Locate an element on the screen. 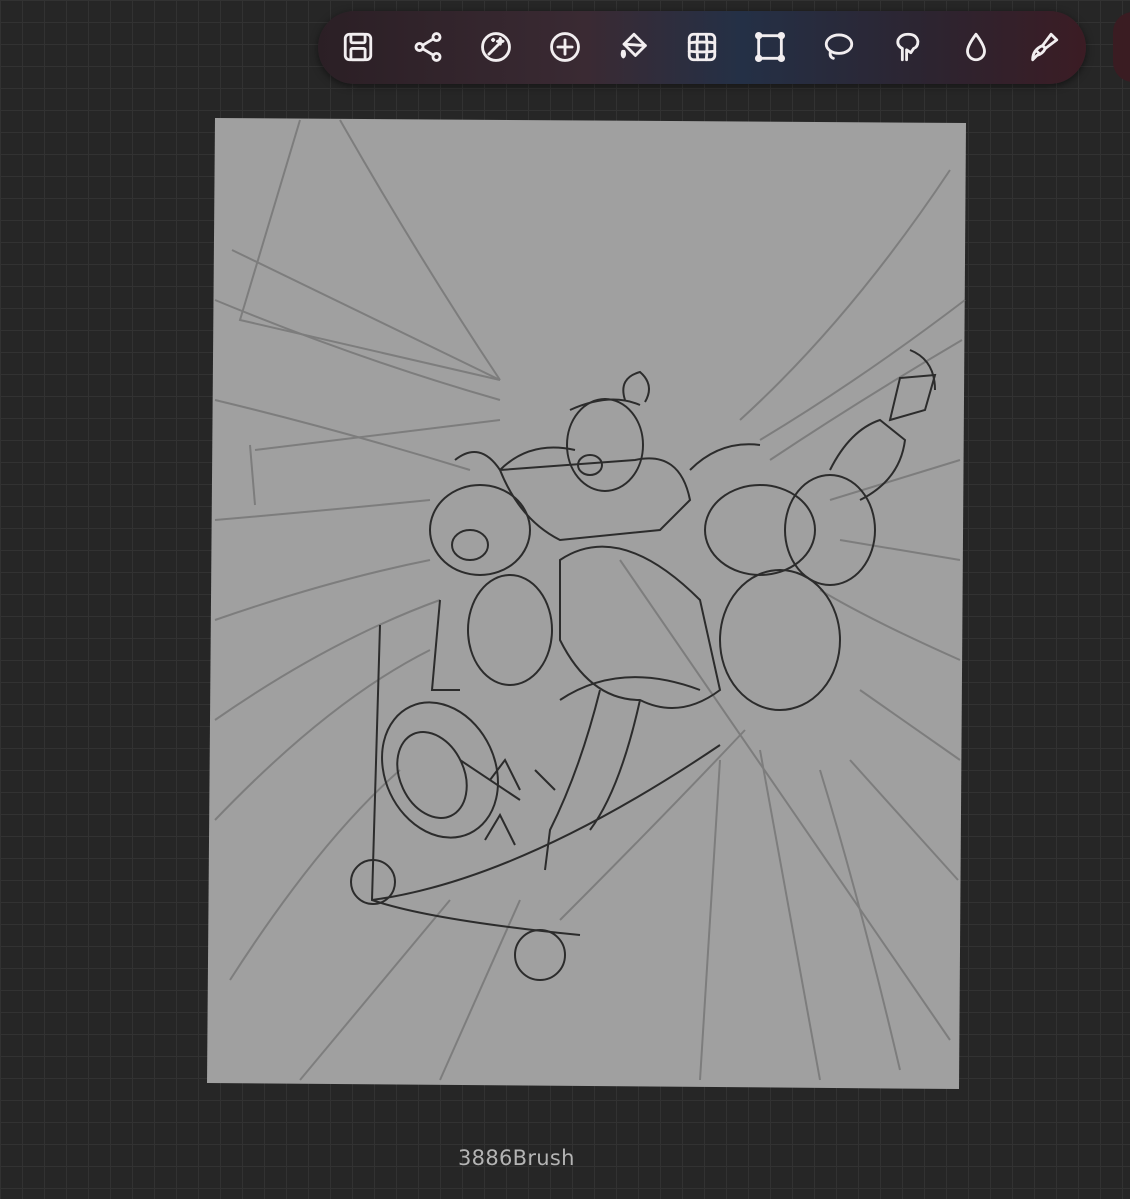  smudge-icon is located at coordinates (908, 47).